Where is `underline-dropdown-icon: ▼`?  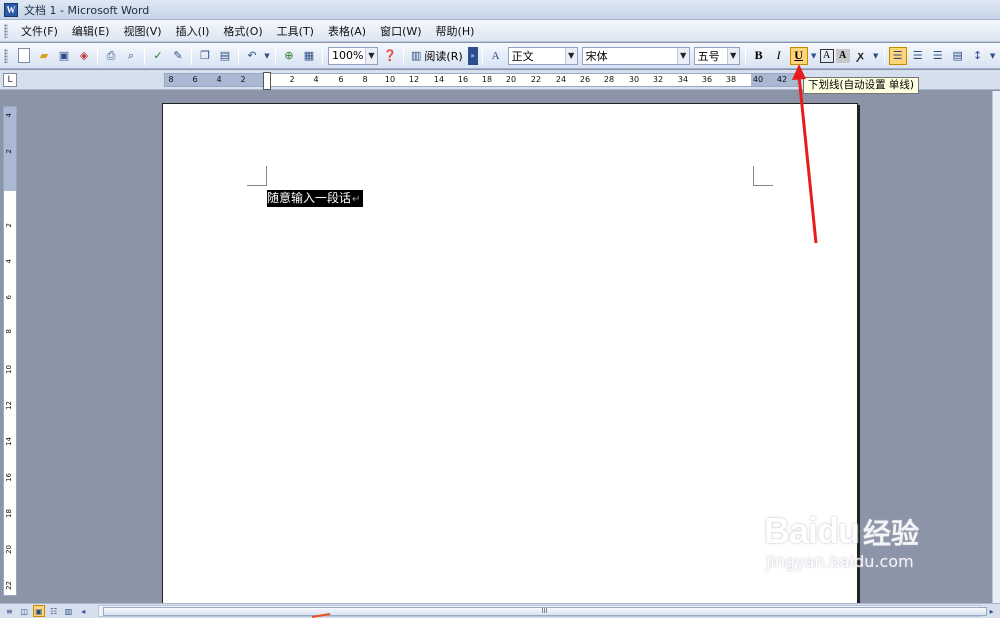 underline-dropdown-icon: ▼ is located at coordinates (814, 56).